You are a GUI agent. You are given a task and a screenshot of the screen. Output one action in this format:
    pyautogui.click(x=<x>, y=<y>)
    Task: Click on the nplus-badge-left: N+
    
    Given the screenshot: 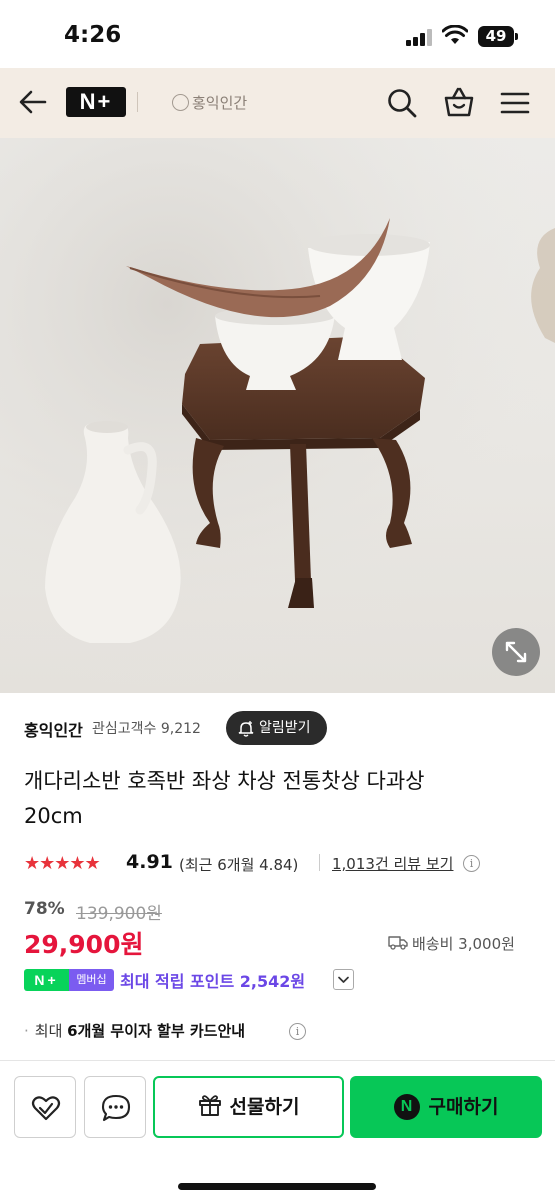 What is the action you would take?
    pyautogui.click(x=46, y=980)
    